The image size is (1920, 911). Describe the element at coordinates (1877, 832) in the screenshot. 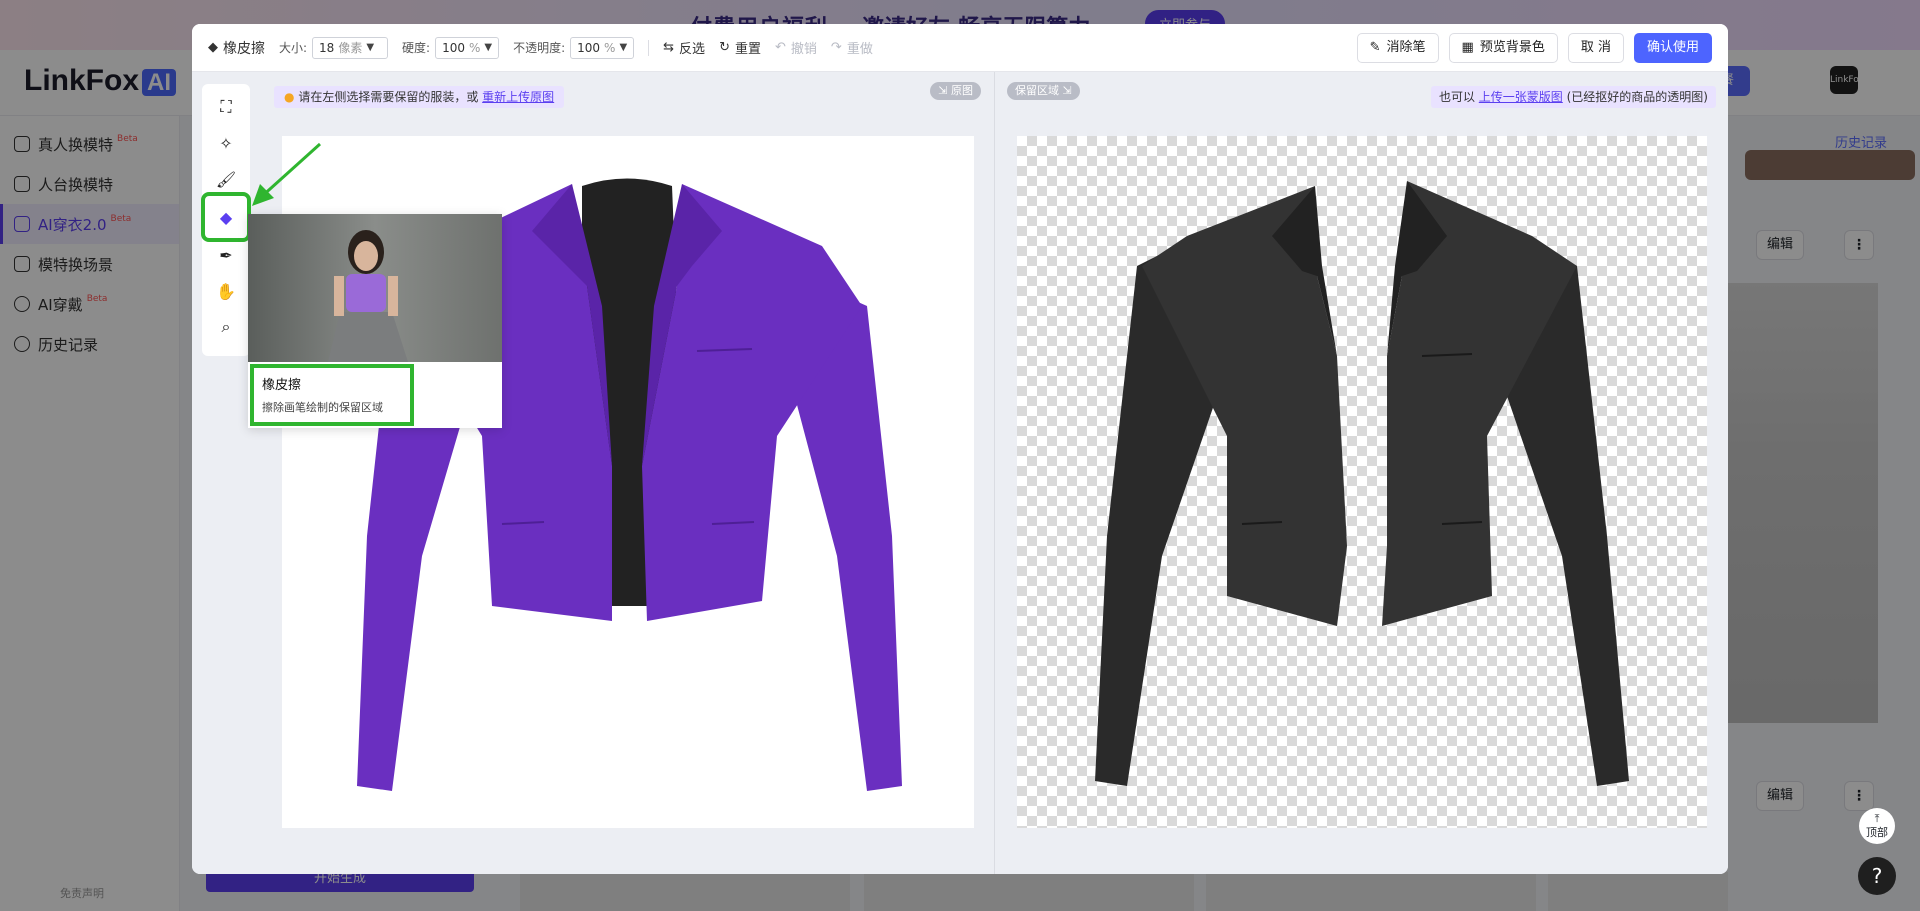

I see `back-to-top-label: 顶部` at that location.